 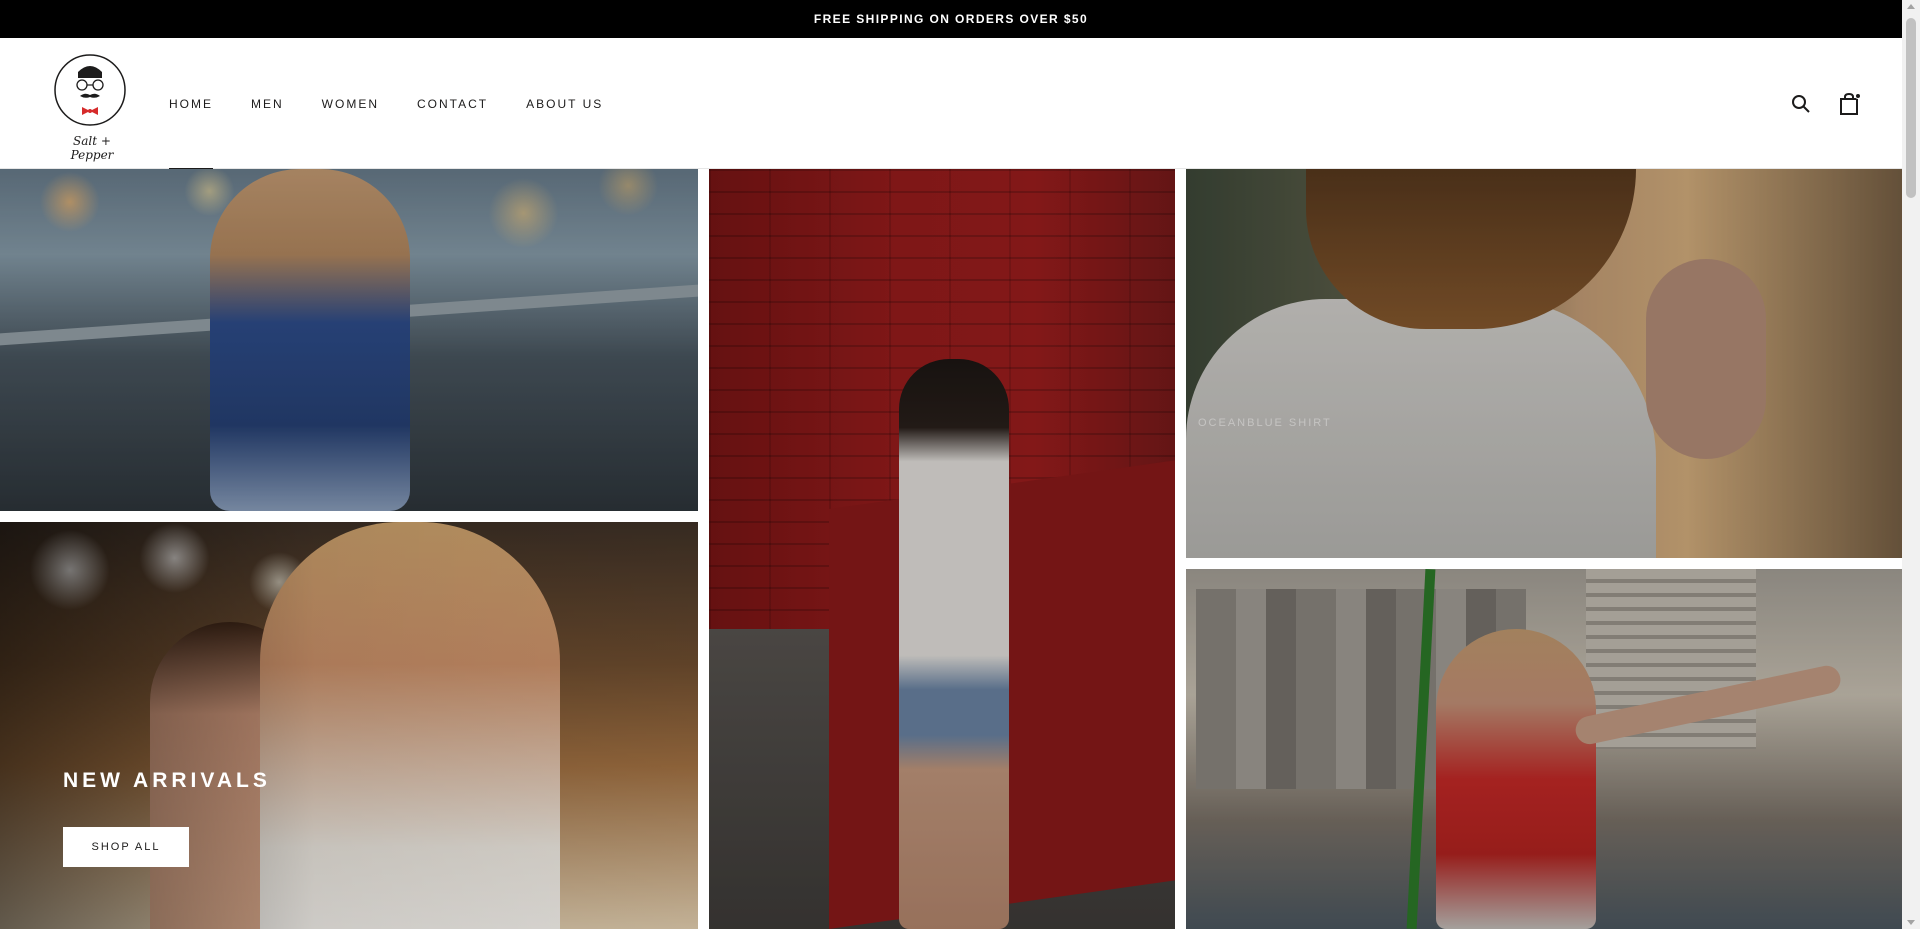 What do you see at coordinates (349, 340) in the screenshot?
I see `collage-tile-ferris-wheel` at bounding box center [349, 340].